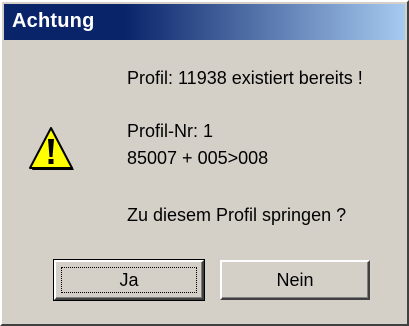 The image size is (409, 326). What do you see at coordinates (198, 158) in the screenshot?
I see `message-profile-details: 85007 + 005>008` at bounding box center [198, 158].